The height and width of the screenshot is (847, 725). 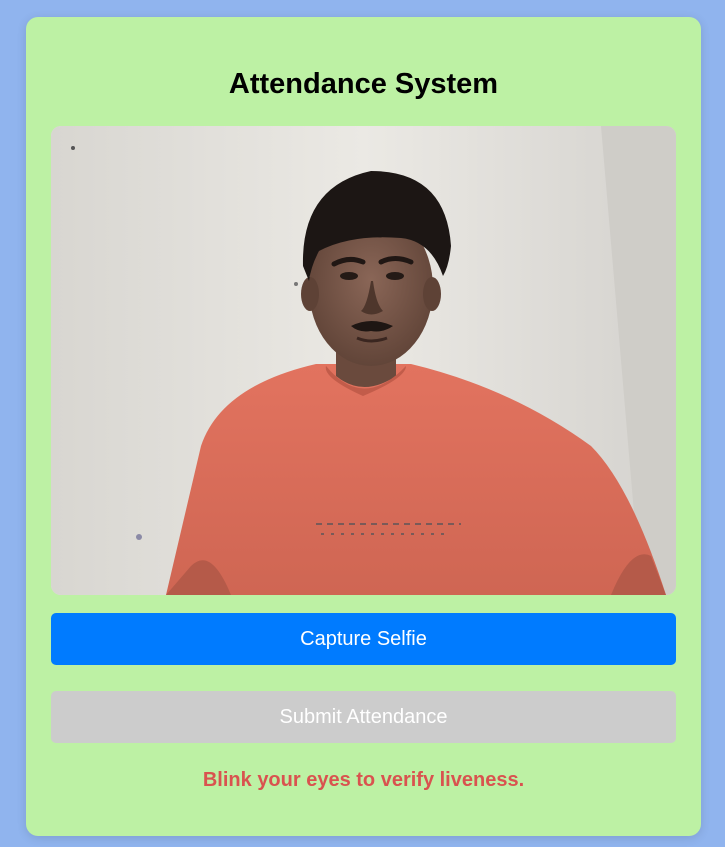 I want to click on submit-attendance-button: Submit Attendance, so click(x=363, y=717).